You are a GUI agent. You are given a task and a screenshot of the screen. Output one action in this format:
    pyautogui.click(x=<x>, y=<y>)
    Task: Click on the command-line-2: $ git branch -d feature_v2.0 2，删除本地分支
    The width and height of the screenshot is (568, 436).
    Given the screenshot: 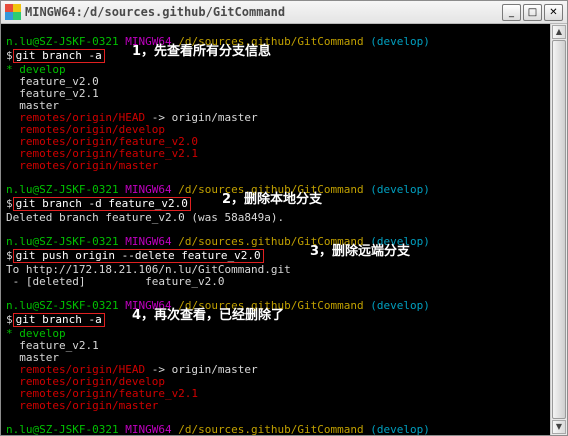 What is the action you would take?
    pyautogui.click(x=164, y=201)
    